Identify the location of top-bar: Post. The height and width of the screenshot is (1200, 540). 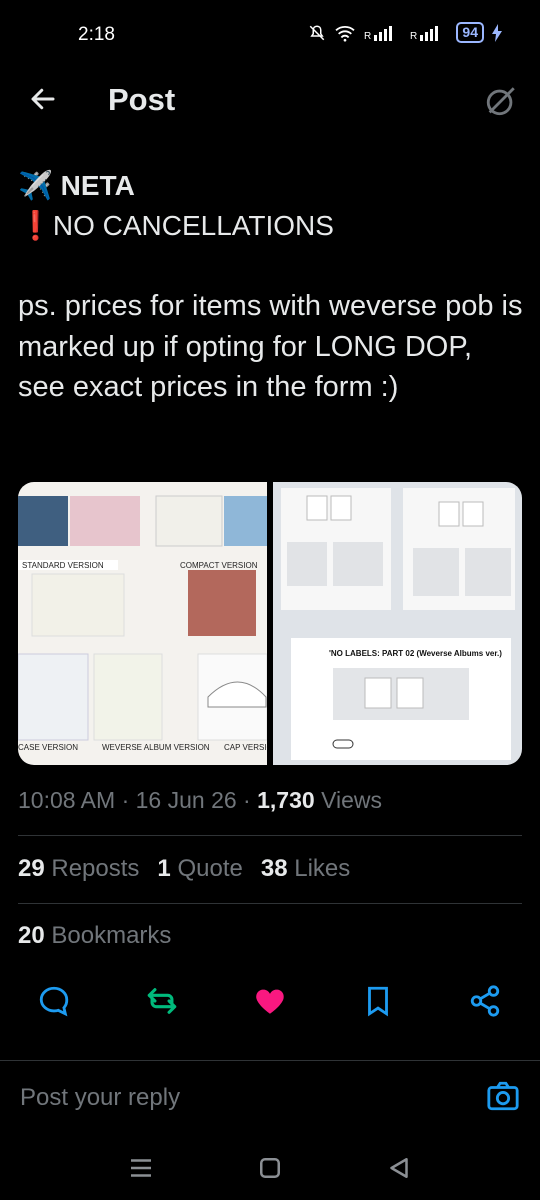
(270, 104).